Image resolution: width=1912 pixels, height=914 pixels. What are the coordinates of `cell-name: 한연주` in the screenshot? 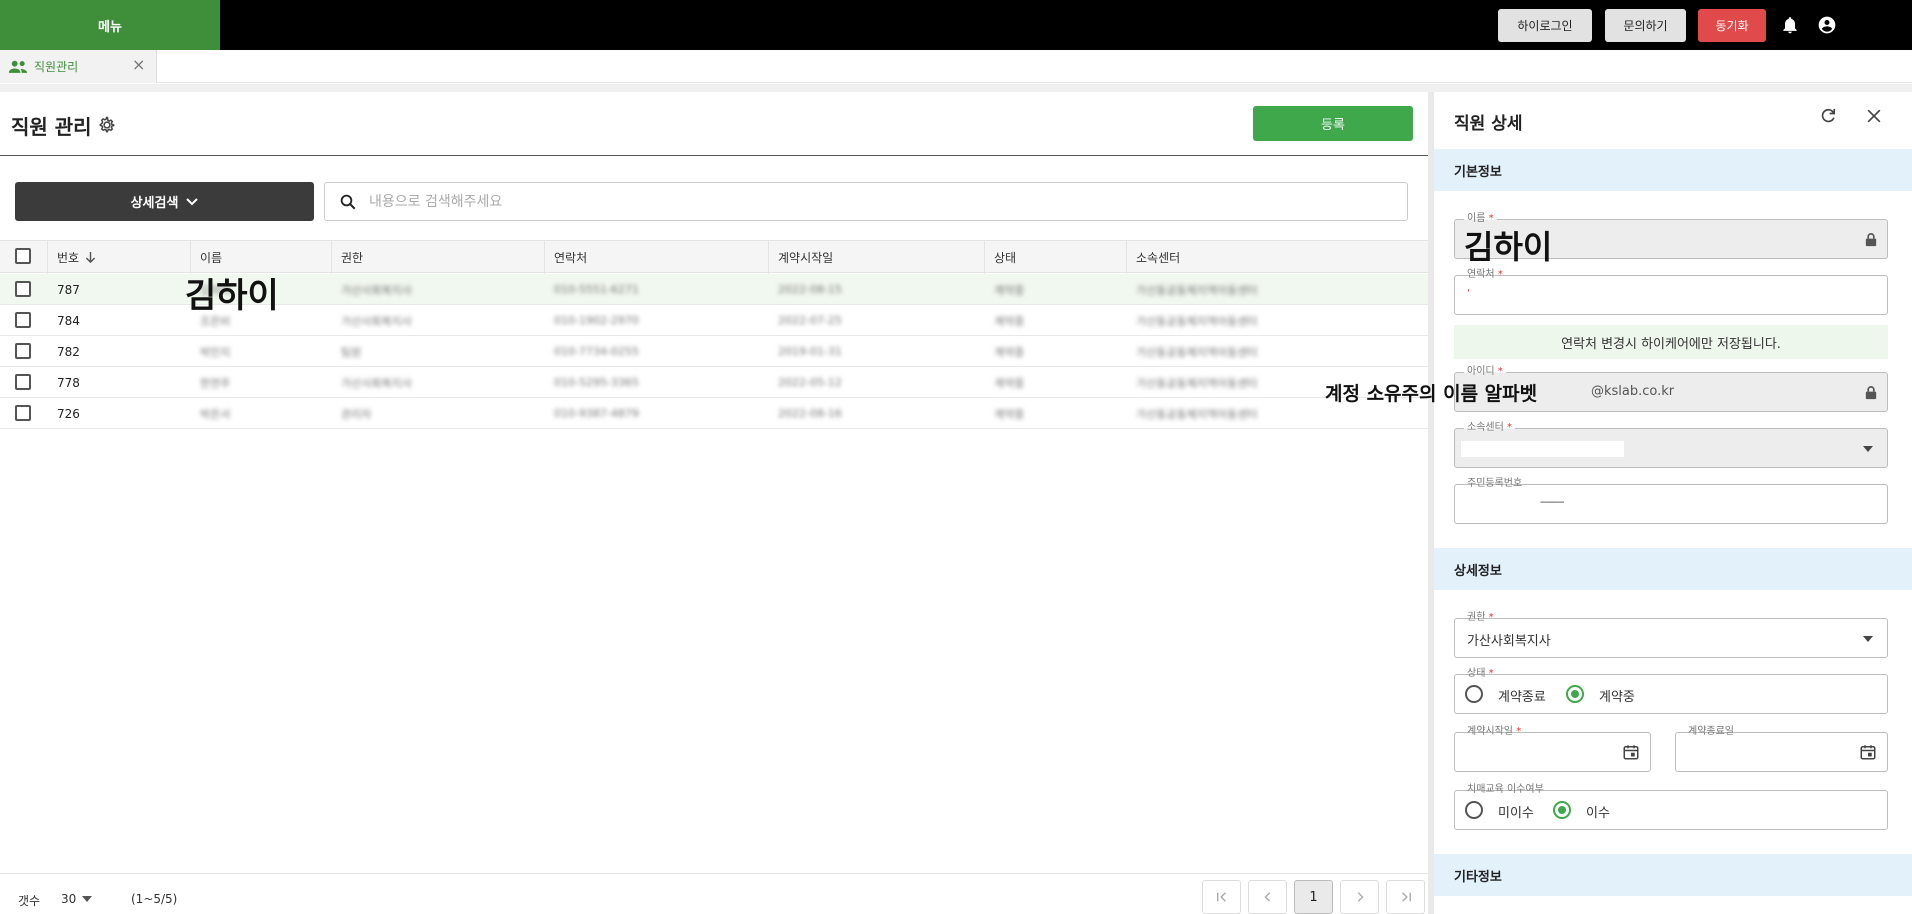 It's located at (215, 383).